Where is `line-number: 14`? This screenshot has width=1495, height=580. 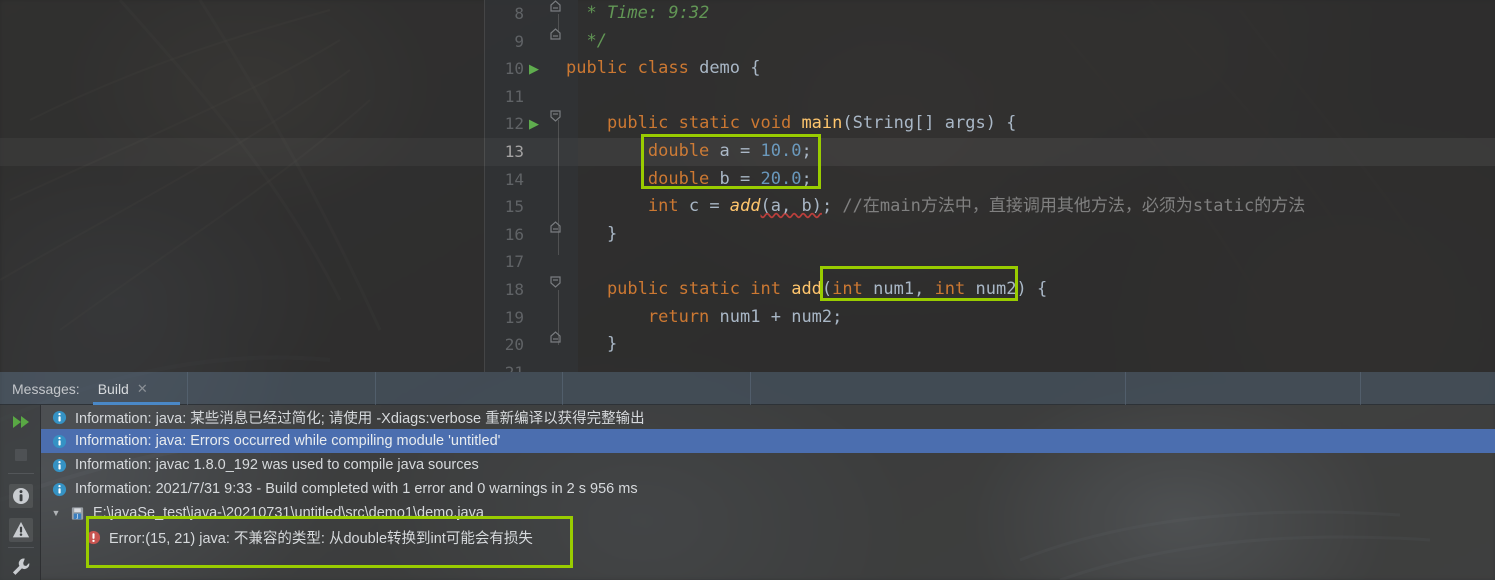
line-number: 14 is located at coordinates (514, 179).